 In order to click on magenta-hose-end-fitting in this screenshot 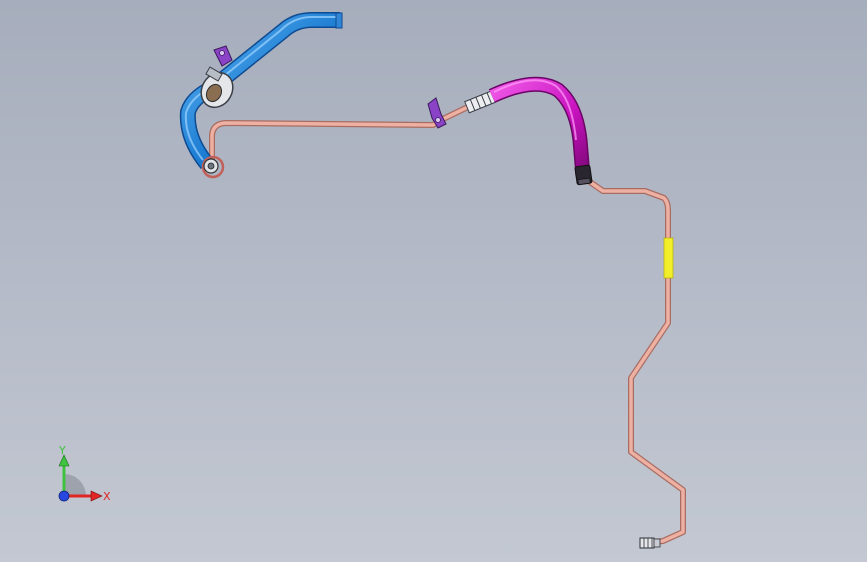, I will do `click(583, 175)`.